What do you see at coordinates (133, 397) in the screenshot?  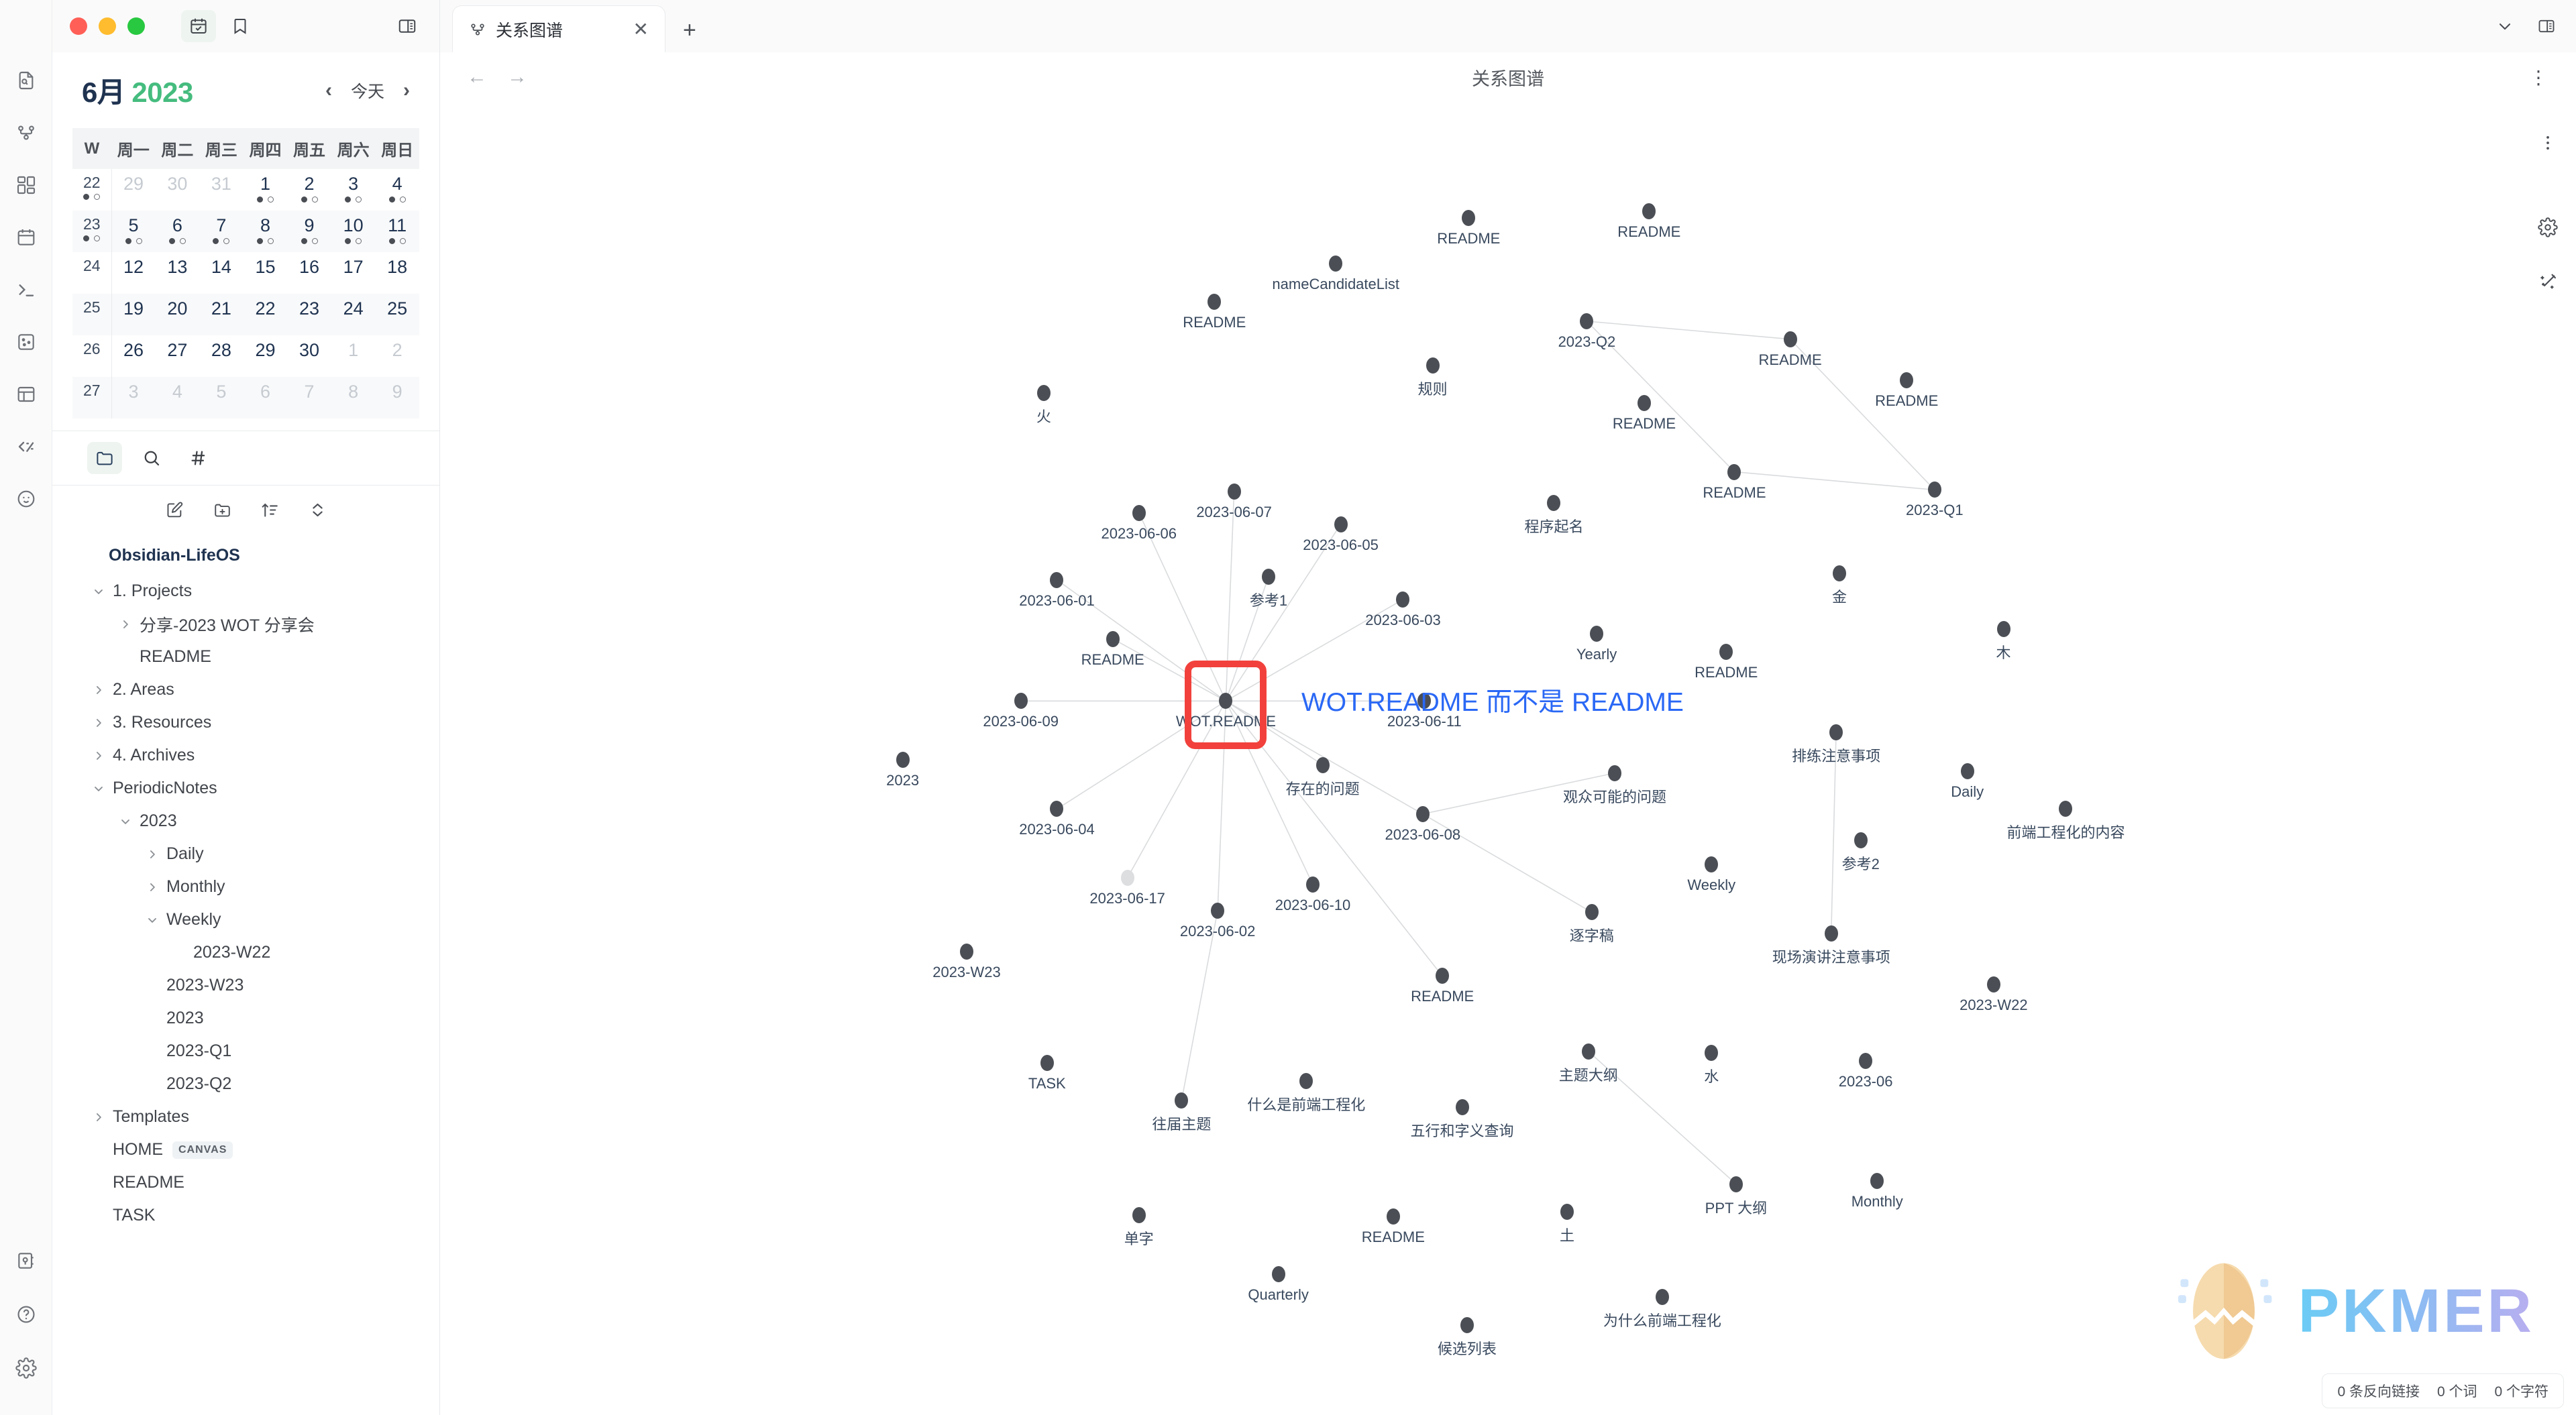 I see `calendar-day-cell: 3` at bounding box center [133, 397].